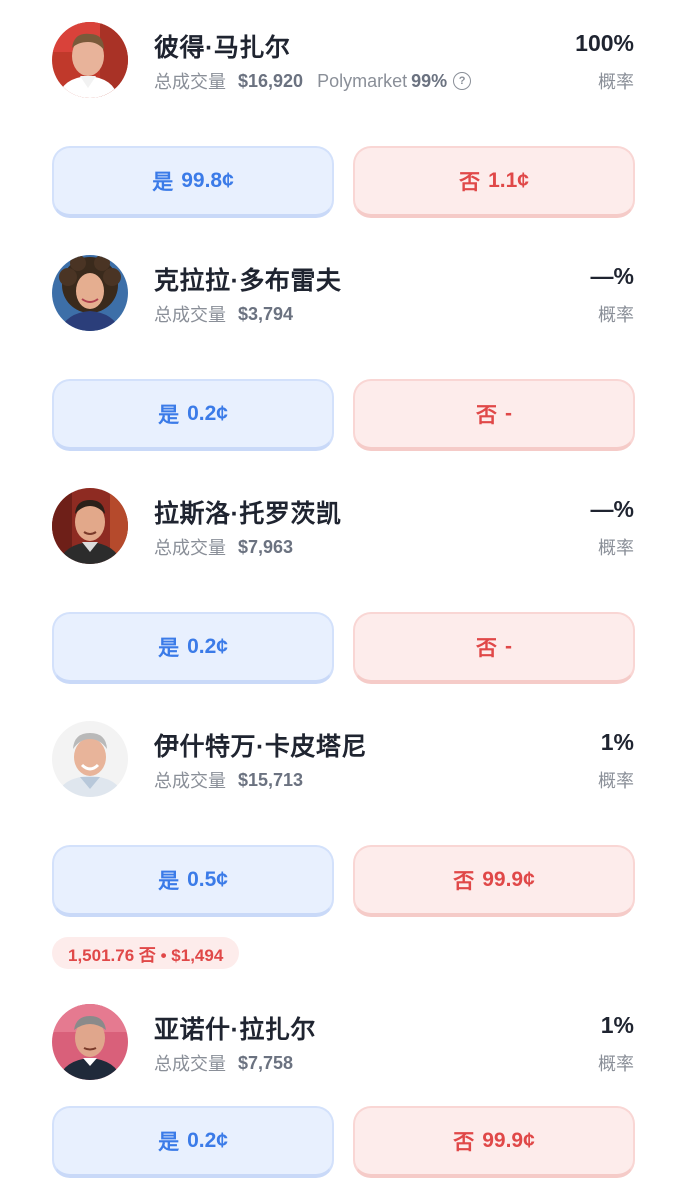 The image size is (686, 1200). What do you see at coordinates (462, 81) in the screenshot?
I see `help-icon: ?` at bounding box center [462, 81].